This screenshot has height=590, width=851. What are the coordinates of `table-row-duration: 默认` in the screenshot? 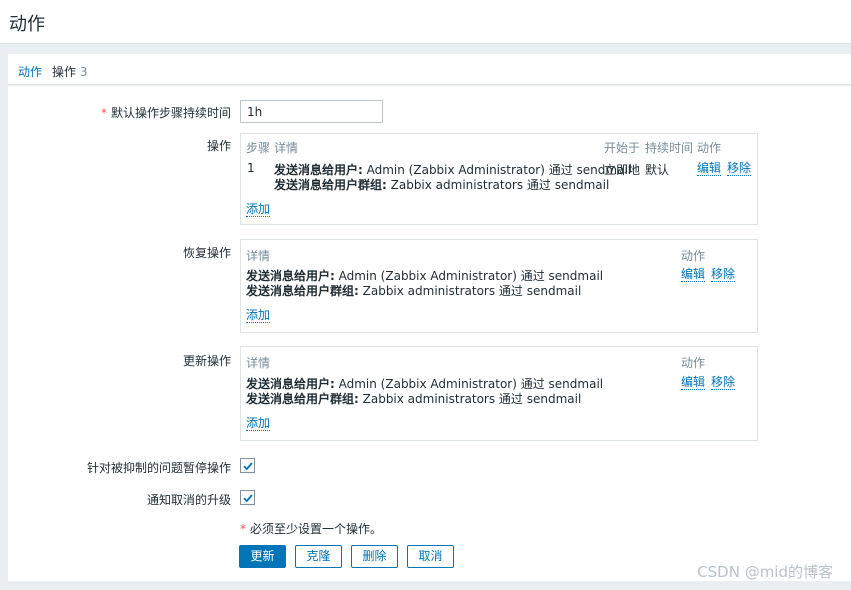 It's located at (657, 170).